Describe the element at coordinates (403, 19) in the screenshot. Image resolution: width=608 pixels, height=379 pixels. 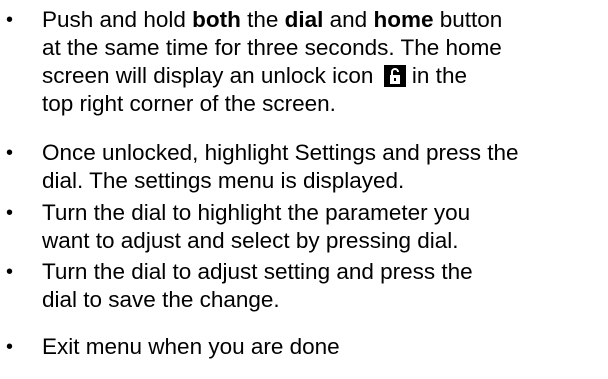
I see `emphasis-text: home` at that location.